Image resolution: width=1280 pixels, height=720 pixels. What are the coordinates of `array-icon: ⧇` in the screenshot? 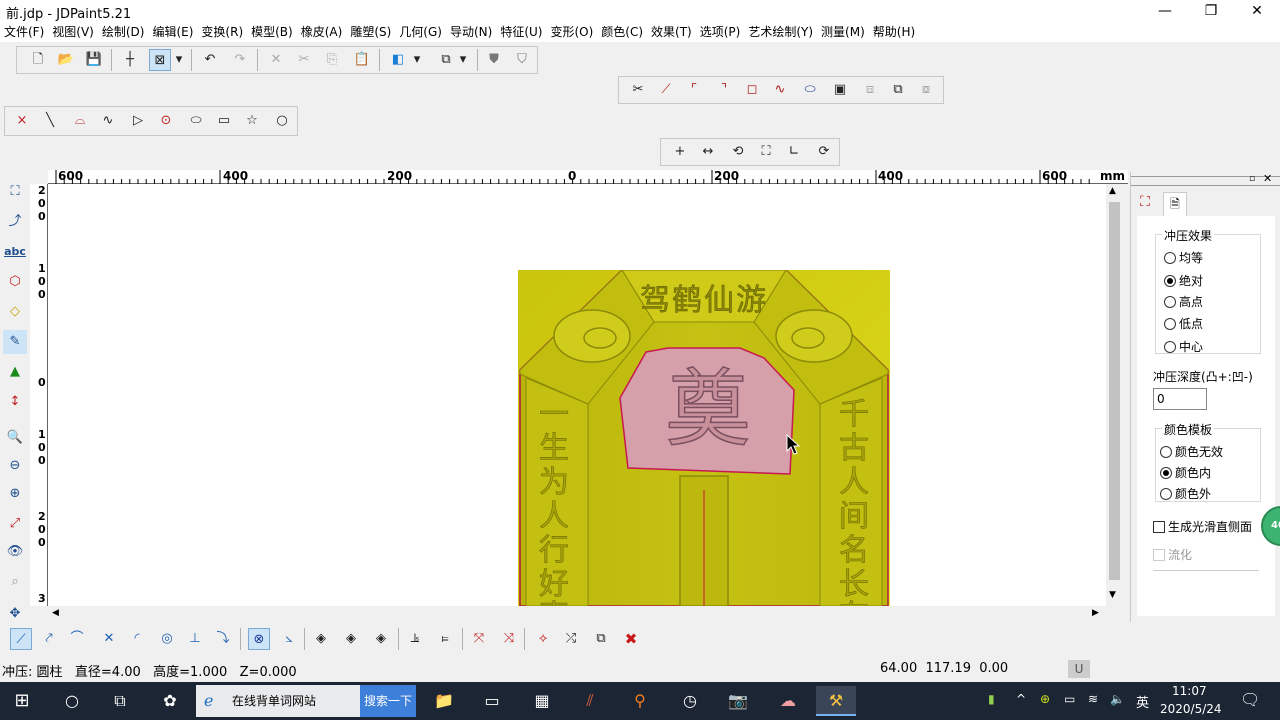 It's located at (926, 90).